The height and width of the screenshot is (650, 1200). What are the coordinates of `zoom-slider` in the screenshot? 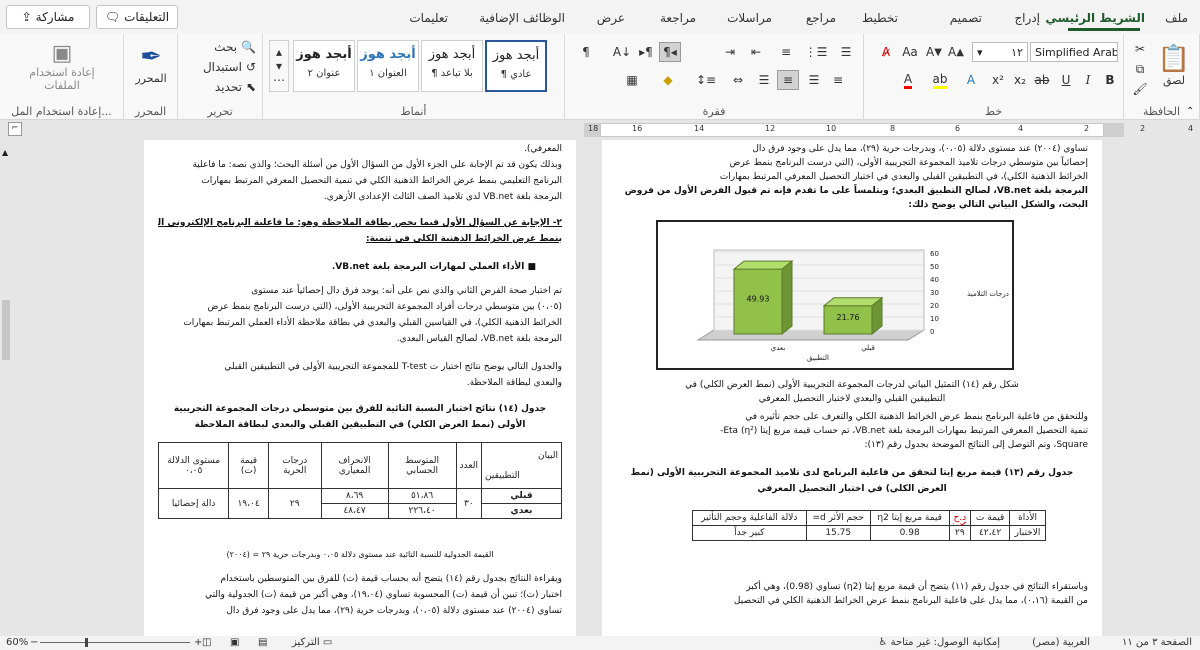 It's located at (115, 642).